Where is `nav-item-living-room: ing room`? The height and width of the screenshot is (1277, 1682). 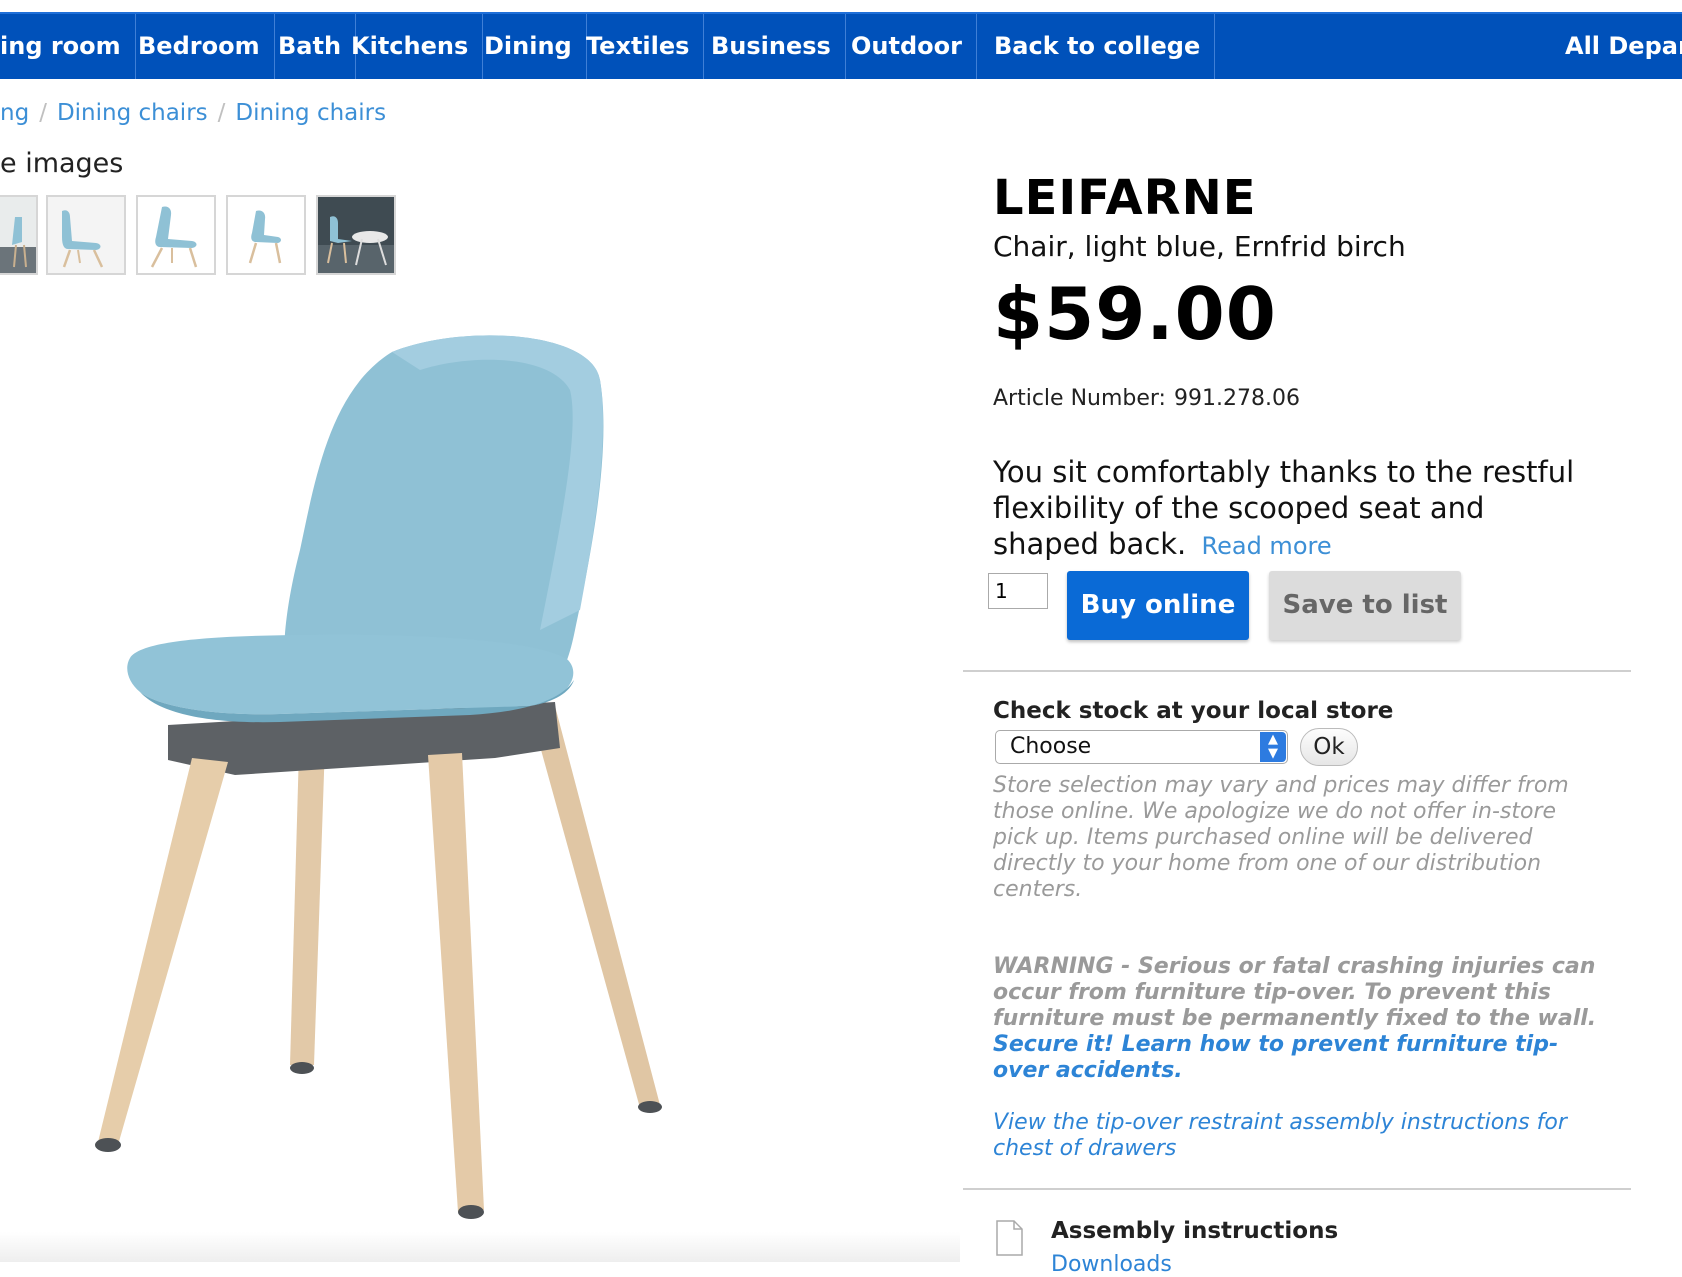
nav-item-living-room: ing room is located at coordinates (68, 46).